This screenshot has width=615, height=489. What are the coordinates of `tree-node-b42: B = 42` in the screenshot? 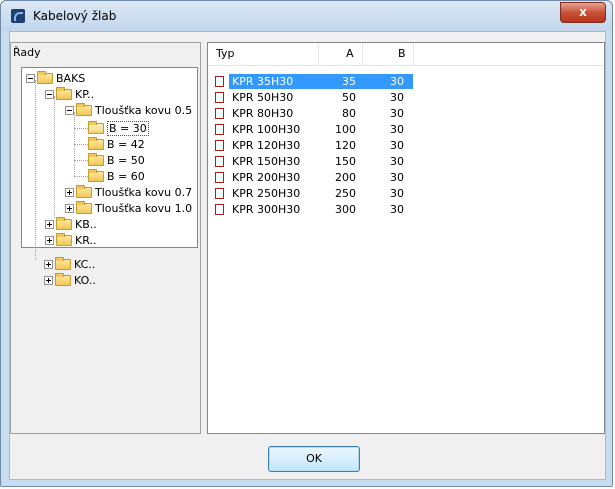 It's located at (116, 144).